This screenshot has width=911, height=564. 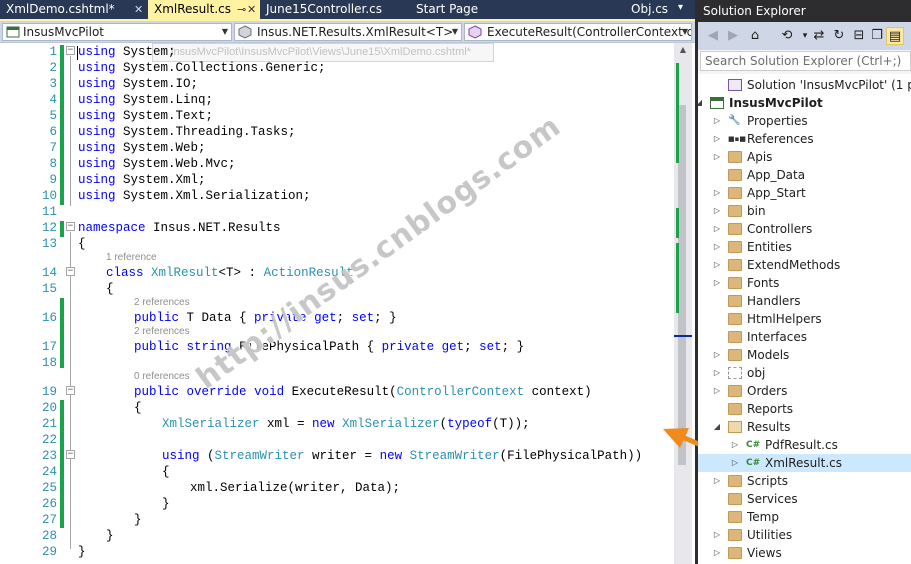 What do you see at coordinates (770, 409) in the screenshot?
I see `tree-item-label: Reports` at bounding box center [770, 409].